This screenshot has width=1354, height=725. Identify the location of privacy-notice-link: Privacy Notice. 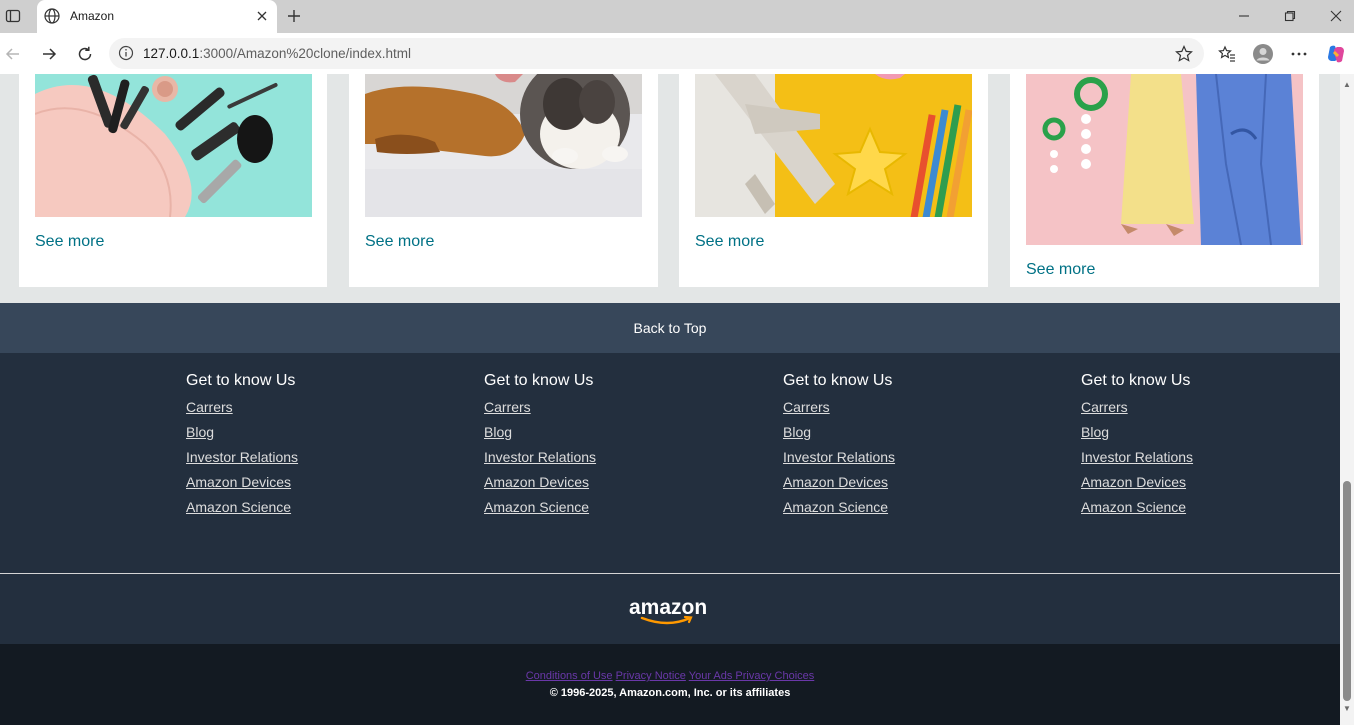
(651, 676).